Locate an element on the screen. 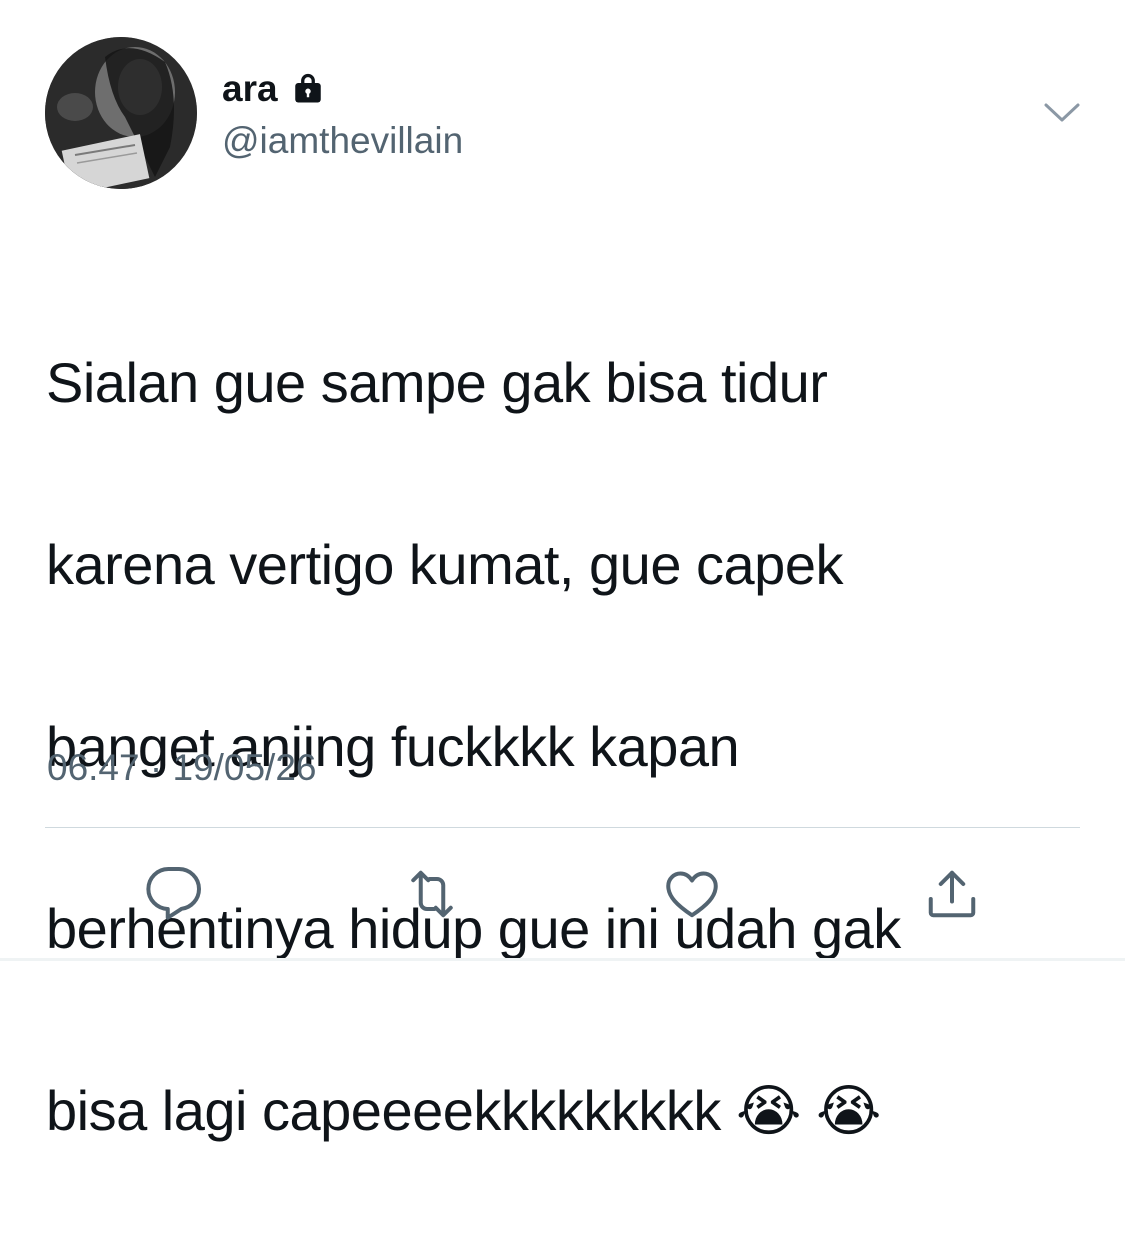  lock-icon is located at coordinates (308, 89).